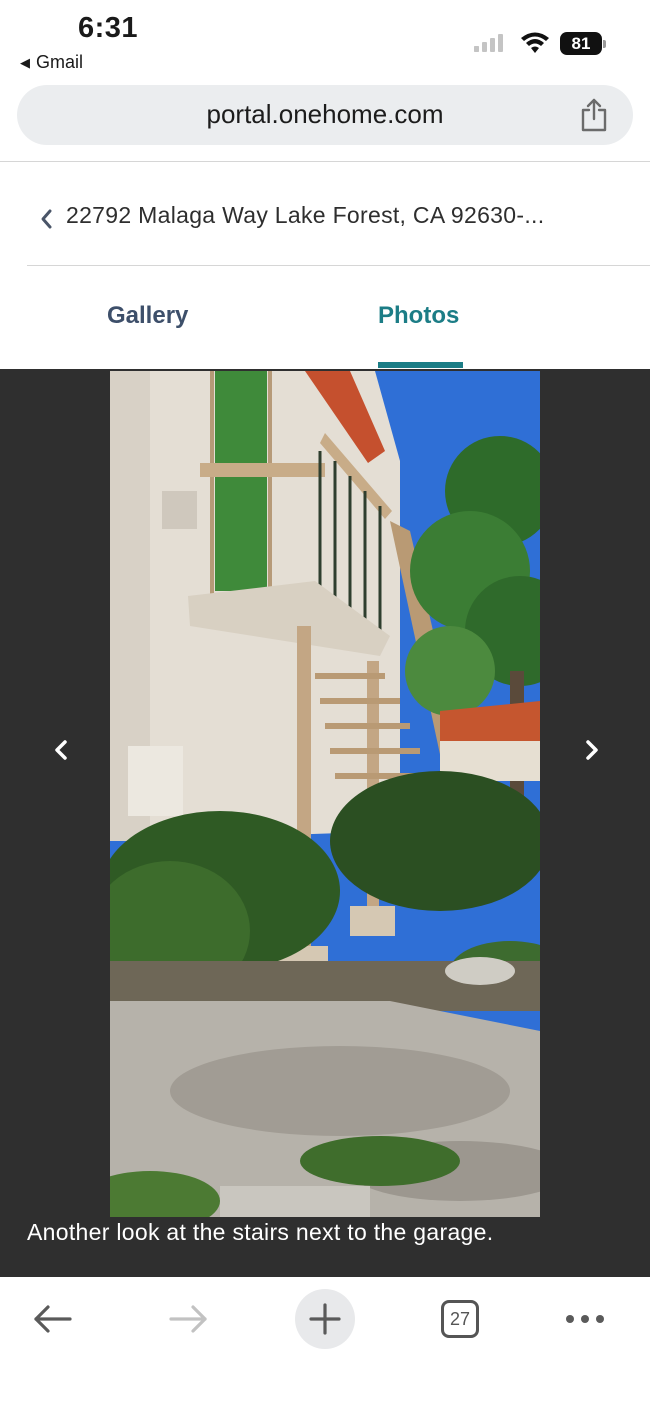 The width and height of the screenshot is (650, 1407). I want to click on address-bar: portal.onehome.com, so click(325, 115).